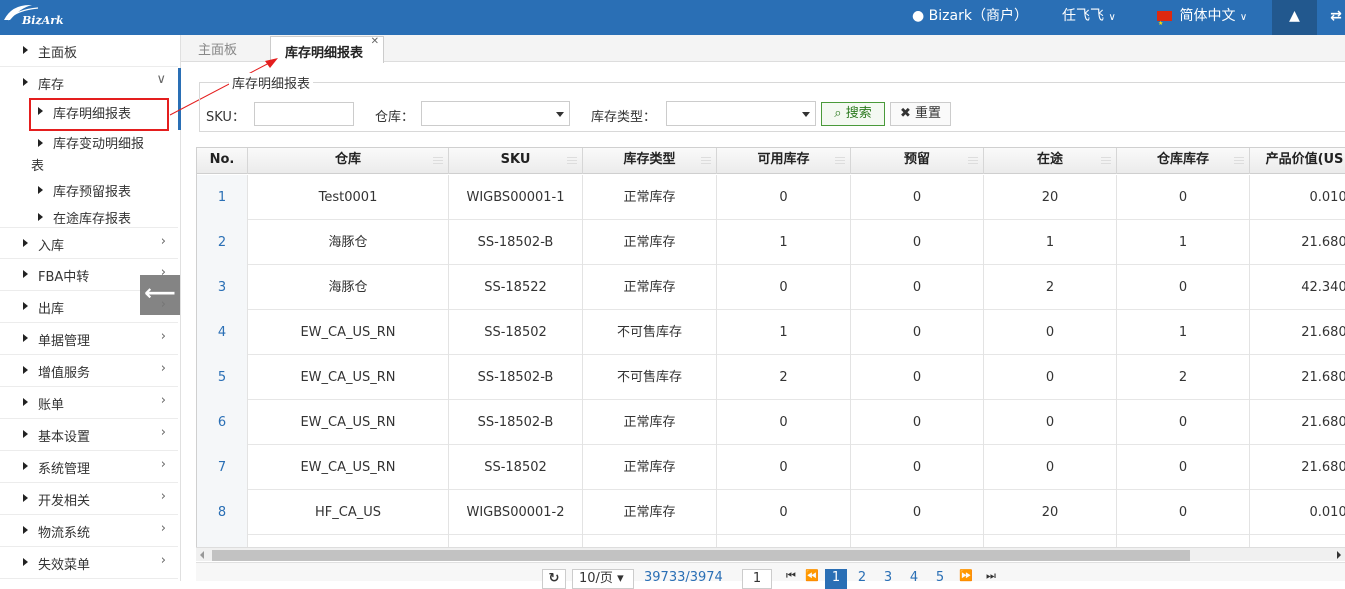  Describe the element at coordinates (516, 541) in the screenshot. I see `cell-sku` at that location.